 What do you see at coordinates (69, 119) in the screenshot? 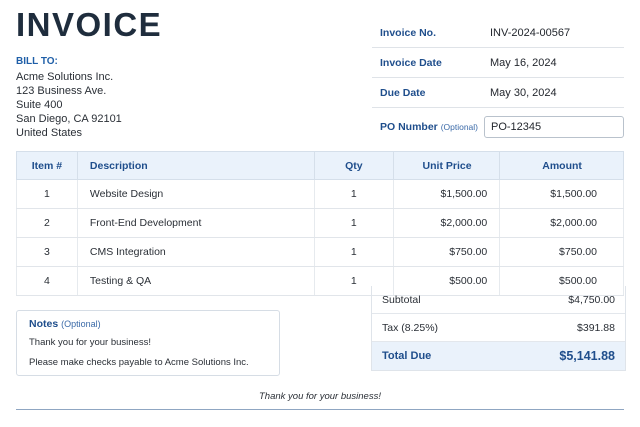
I see `bill-to-city: San Diego, CA 92101` at bounding box center [69, 119].